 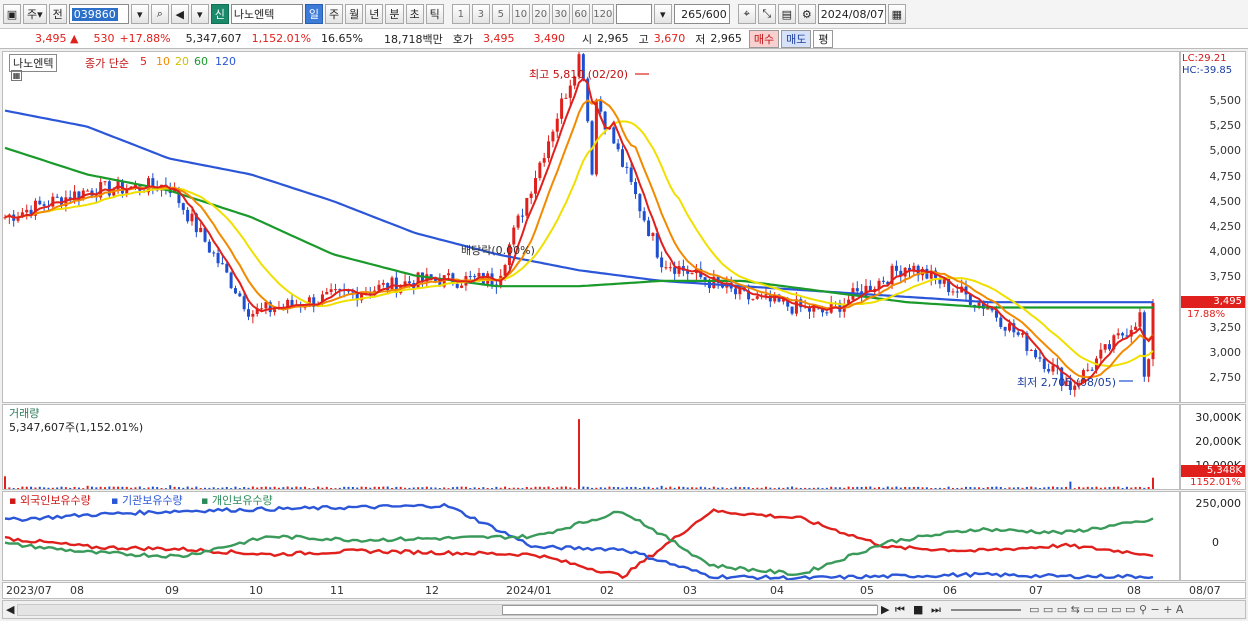 I want to click on x-axis-right-label: 08/07, so click(x=1205, y=590).